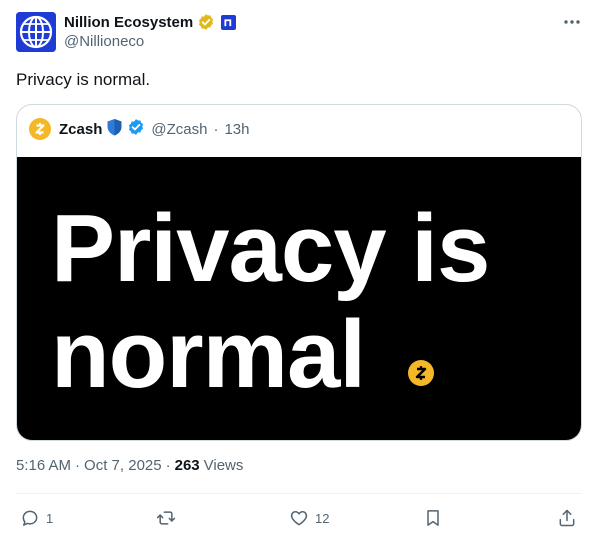  Describe the element at coordinates (166, 518) in the screenshot. I see `repost-icon` at that location.